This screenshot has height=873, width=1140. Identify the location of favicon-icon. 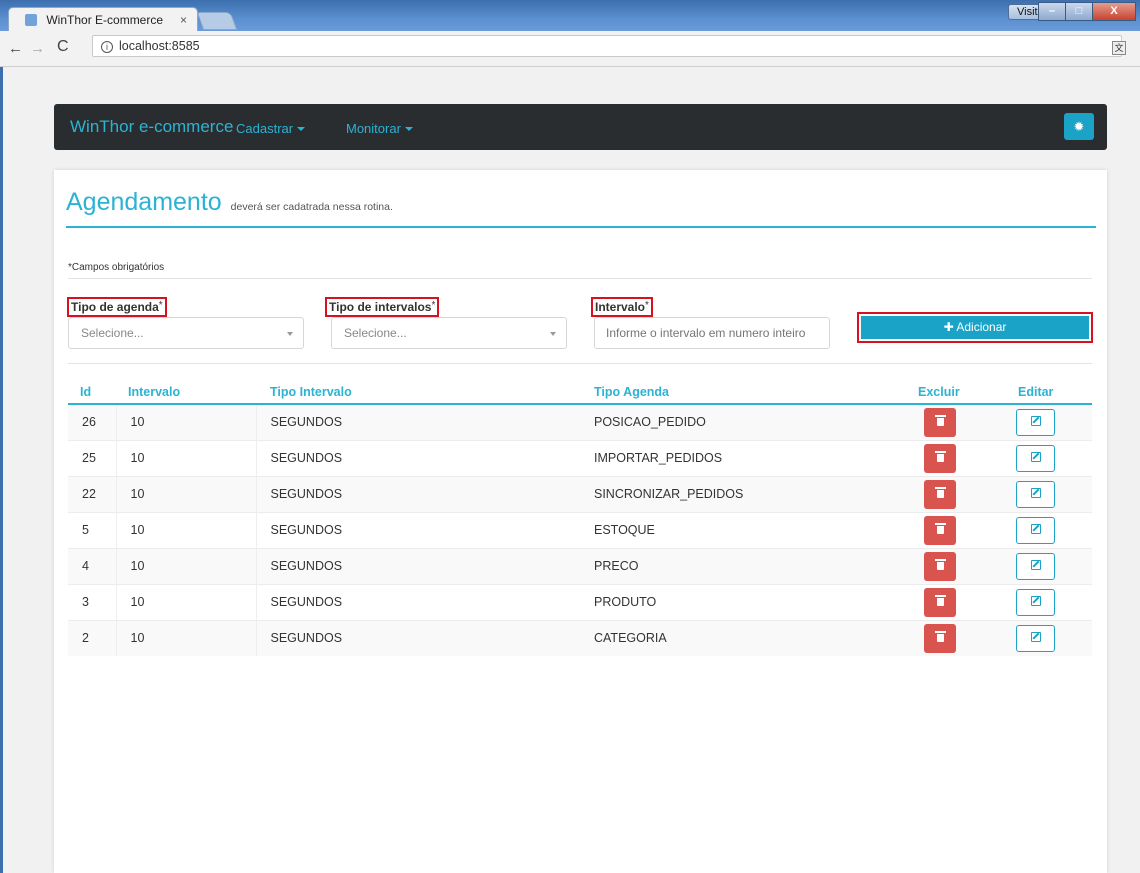
(31, 20).